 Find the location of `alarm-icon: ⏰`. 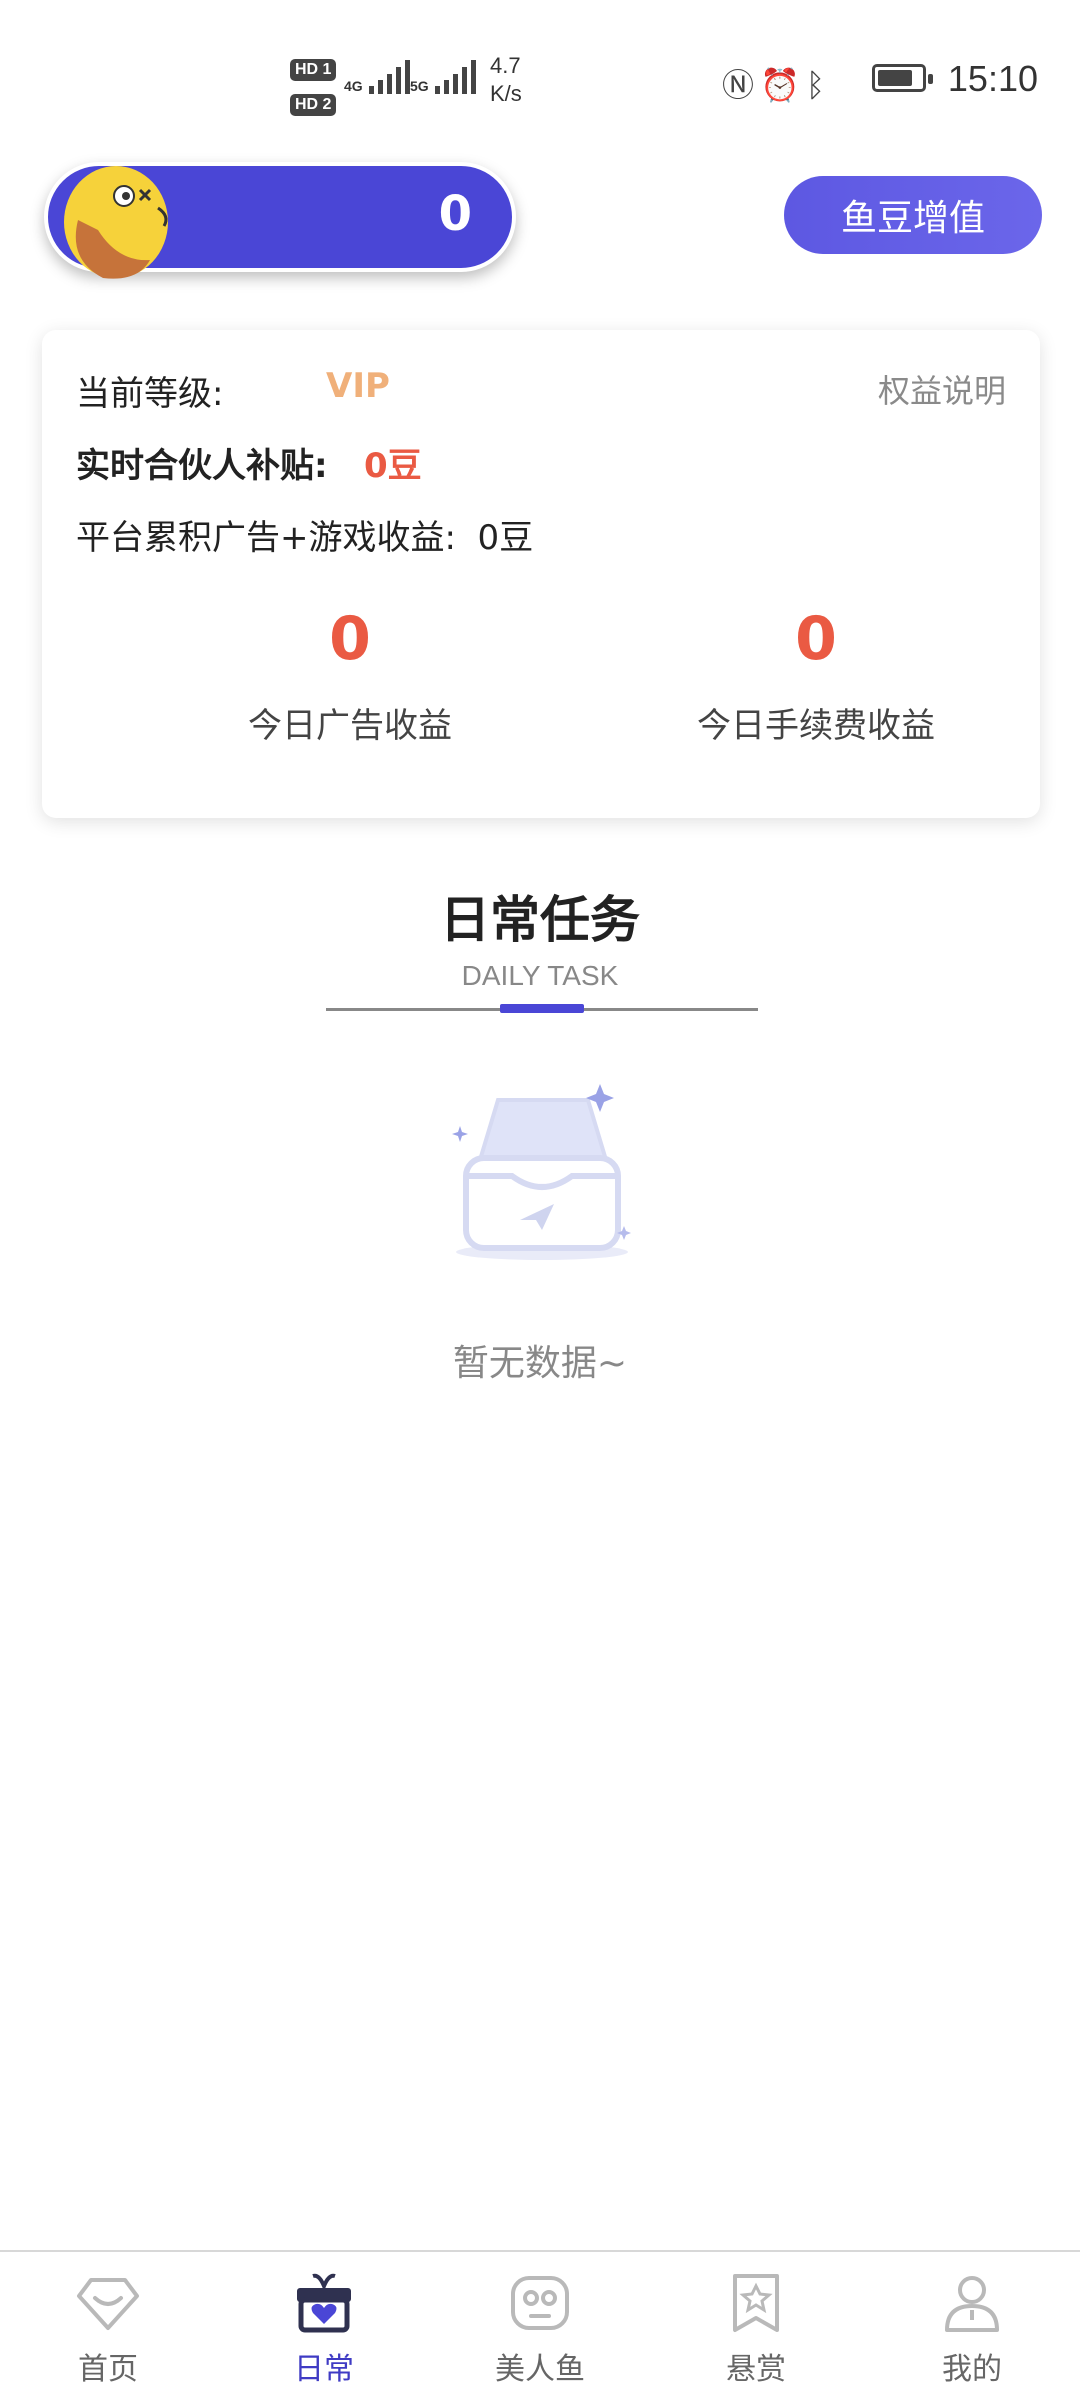

alarm-icon: ⏰ is located at coordinates (783, 85).